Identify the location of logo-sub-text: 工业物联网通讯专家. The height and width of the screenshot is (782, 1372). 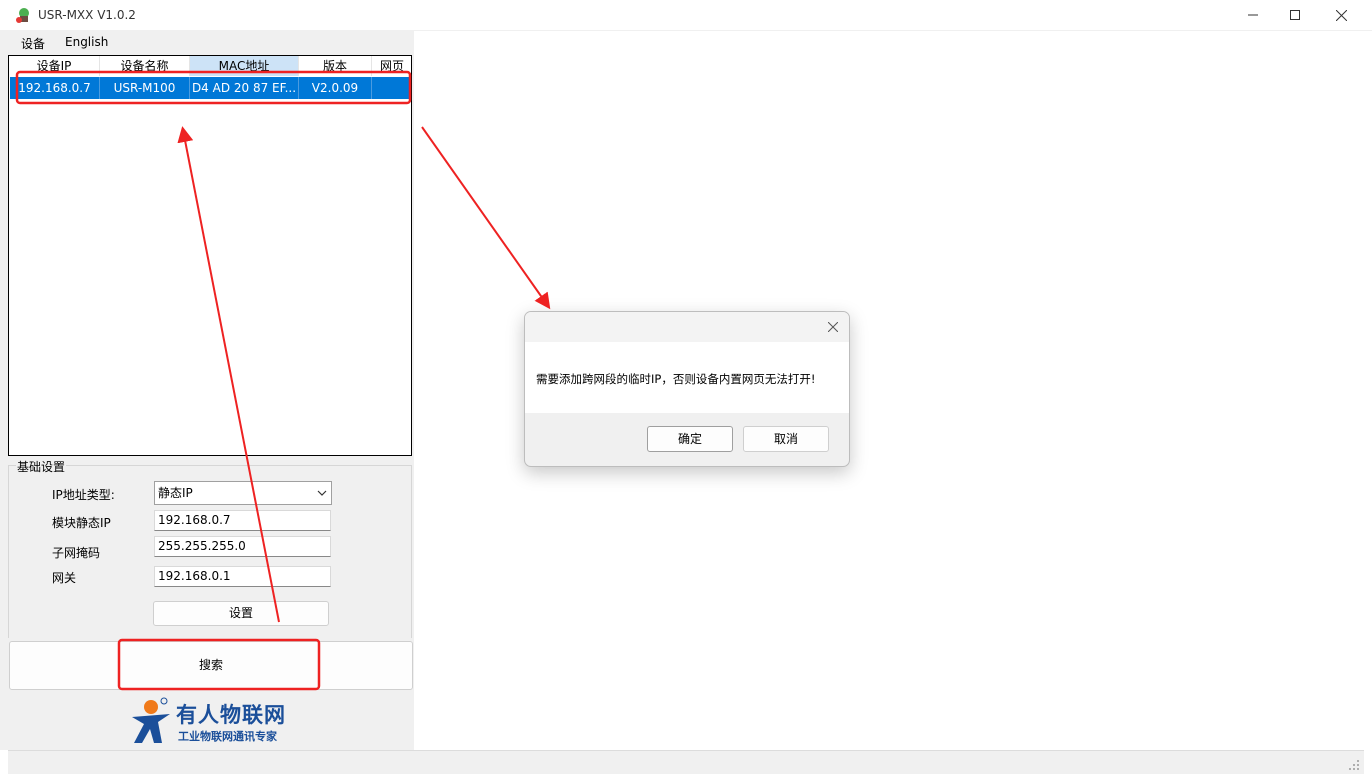
(227, 736).